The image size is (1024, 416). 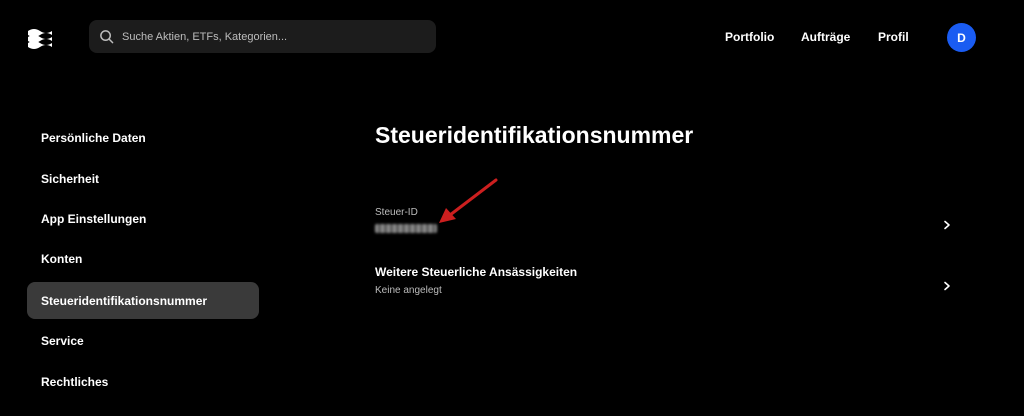 I want to click on sidebar-item-sicherheit: Sicherheit, so click(x=143, y=178).